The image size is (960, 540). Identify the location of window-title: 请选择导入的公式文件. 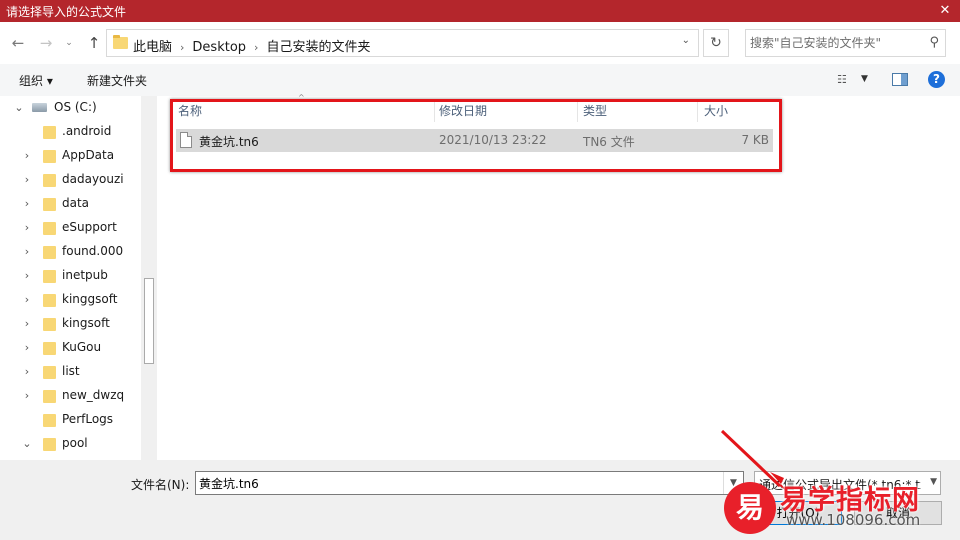
(66, 12).